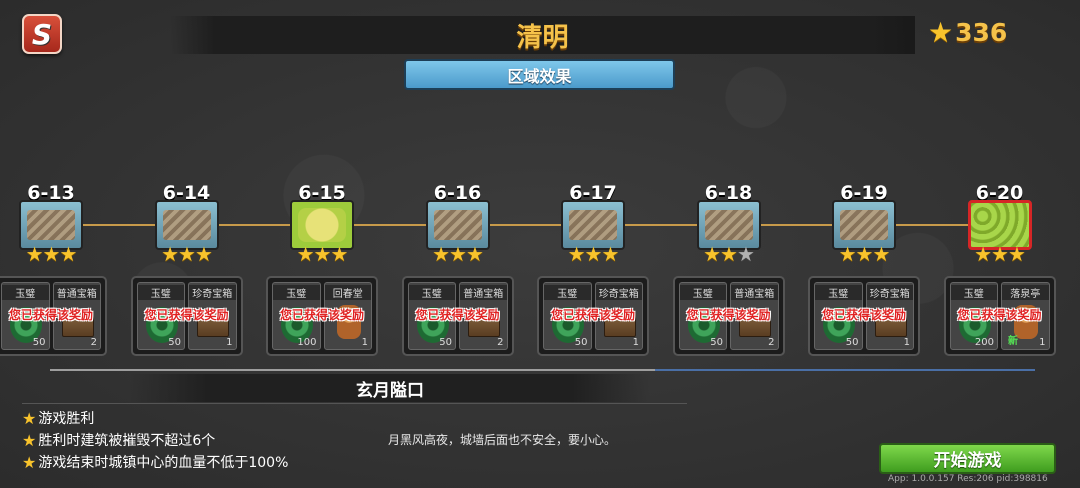 The height and width of the screenshot is (488, 1080). I want to click on objective-item: ★ 游戏胜利, so click(155, 418).